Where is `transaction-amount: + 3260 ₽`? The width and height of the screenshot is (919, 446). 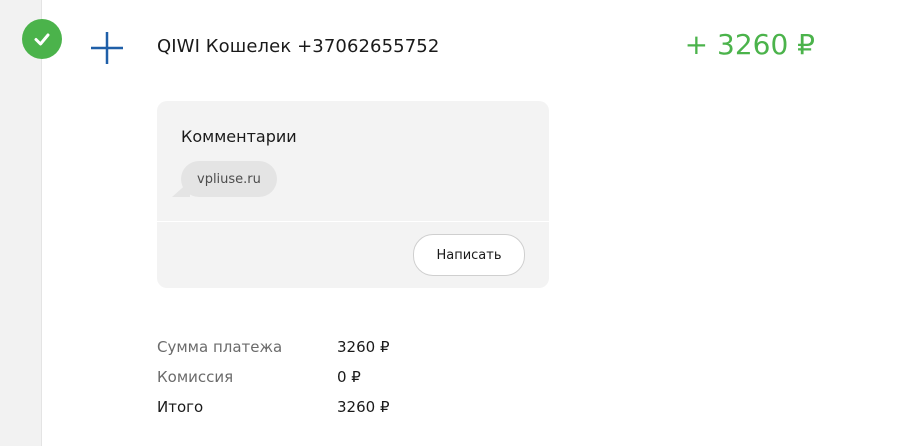 transaction-amount: + 3260 ₽ is located at coordinates (749, 44).